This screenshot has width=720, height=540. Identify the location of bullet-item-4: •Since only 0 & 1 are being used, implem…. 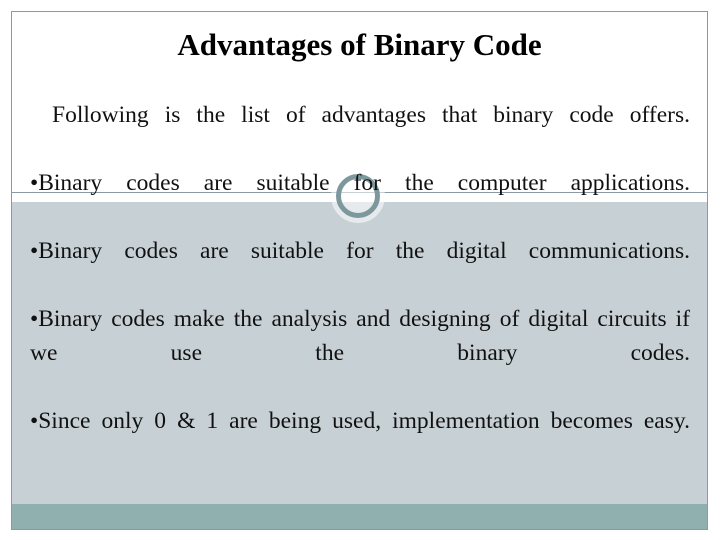
(360, 421).